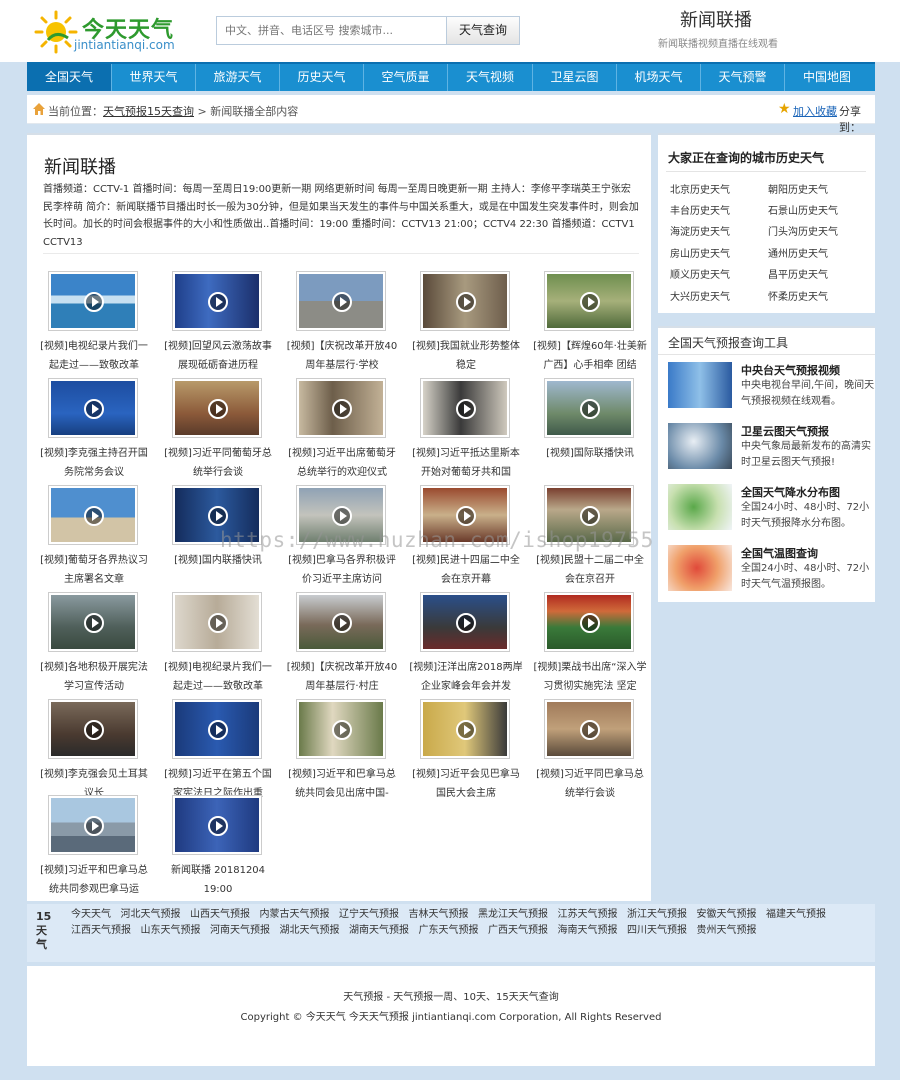 The image size is (900, 1080). What do you see at coordinates (770, 573) in the screenshot?
I see `tool-item: 全国气温图查询 全国24小时、48小时、72小时天气气温预报图。` at bounding box center [770, 573].